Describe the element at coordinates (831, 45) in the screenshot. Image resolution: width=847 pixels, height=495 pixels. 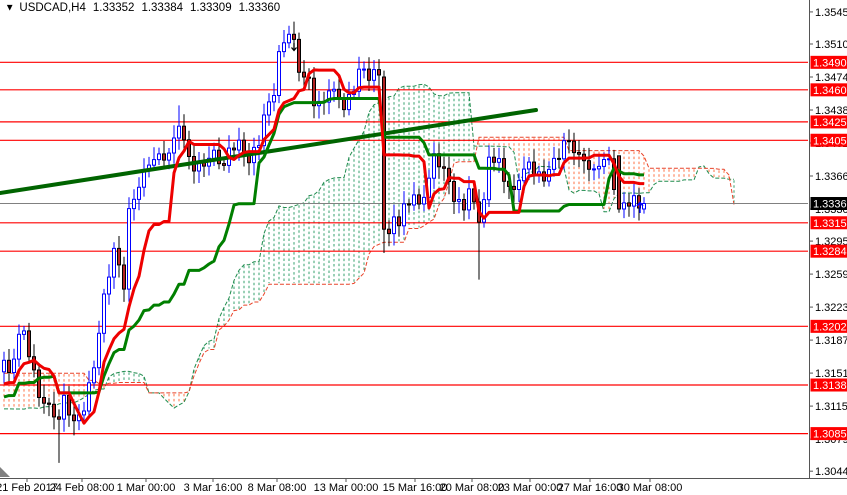
I see `price-axis-label: 1.35100` at that location.